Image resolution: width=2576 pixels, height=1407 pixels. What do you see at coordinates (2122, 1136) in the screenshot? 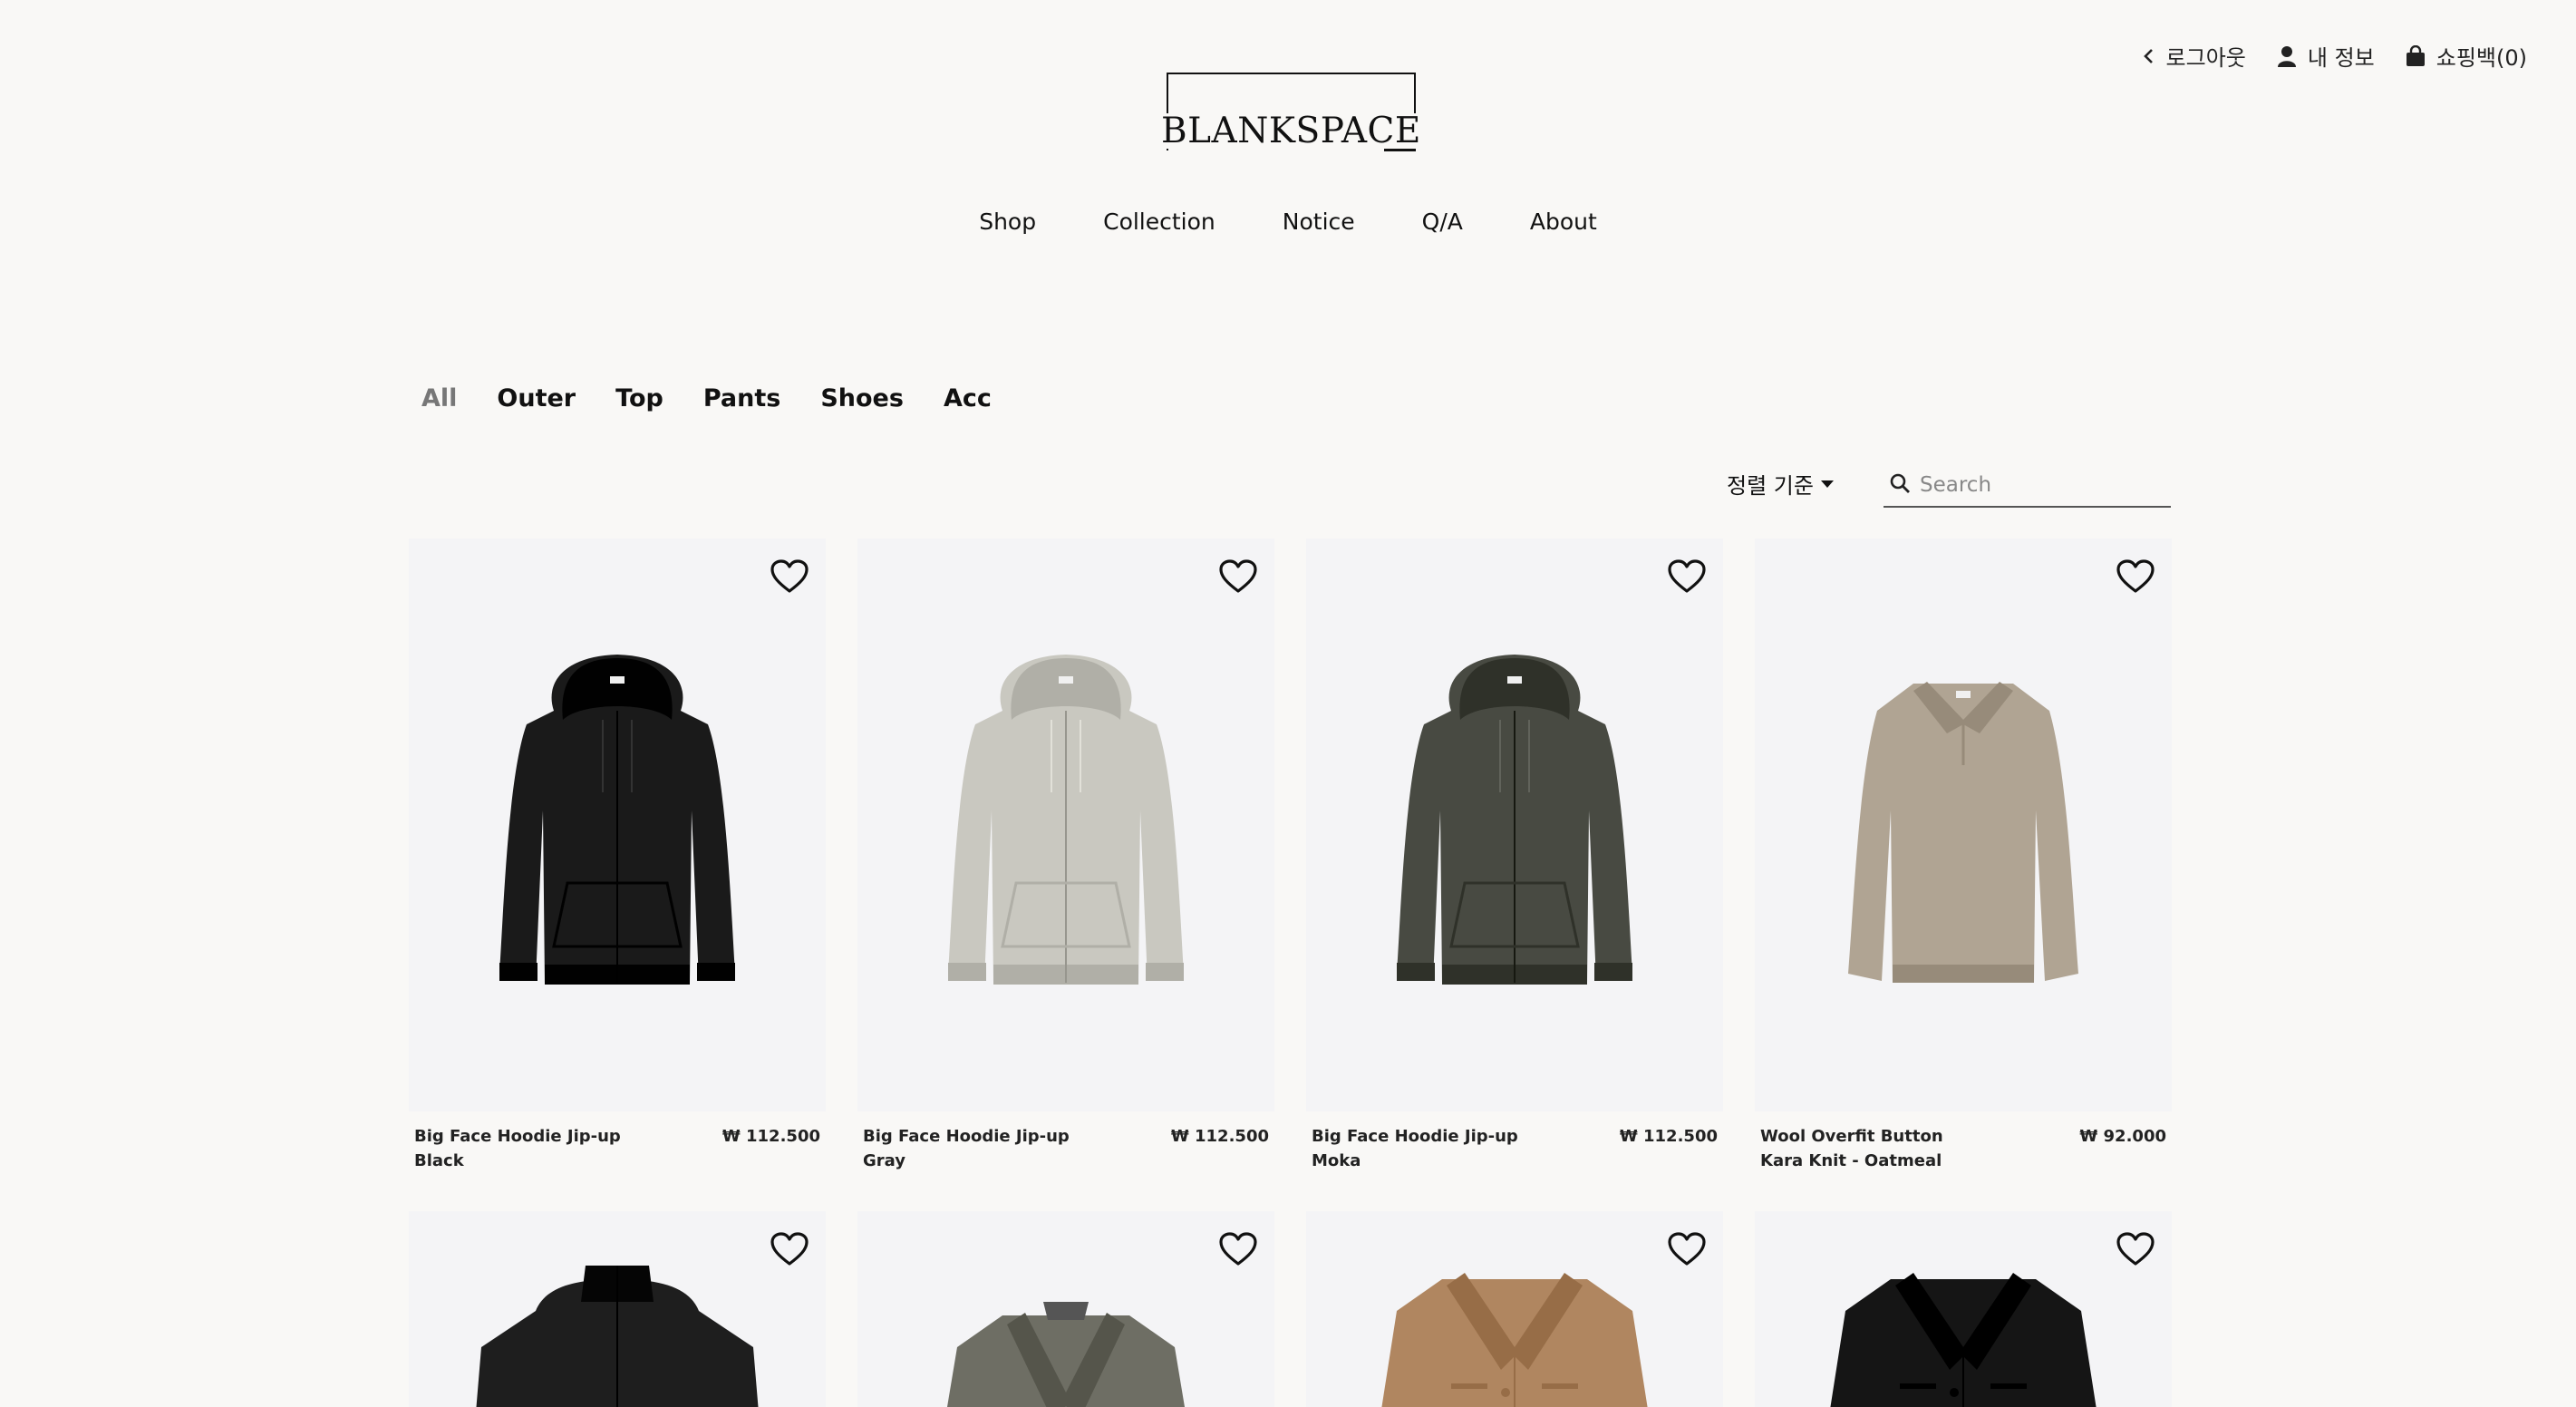
I see `product-price: ₩ 92.000` at bounding box center [2122, 1136].